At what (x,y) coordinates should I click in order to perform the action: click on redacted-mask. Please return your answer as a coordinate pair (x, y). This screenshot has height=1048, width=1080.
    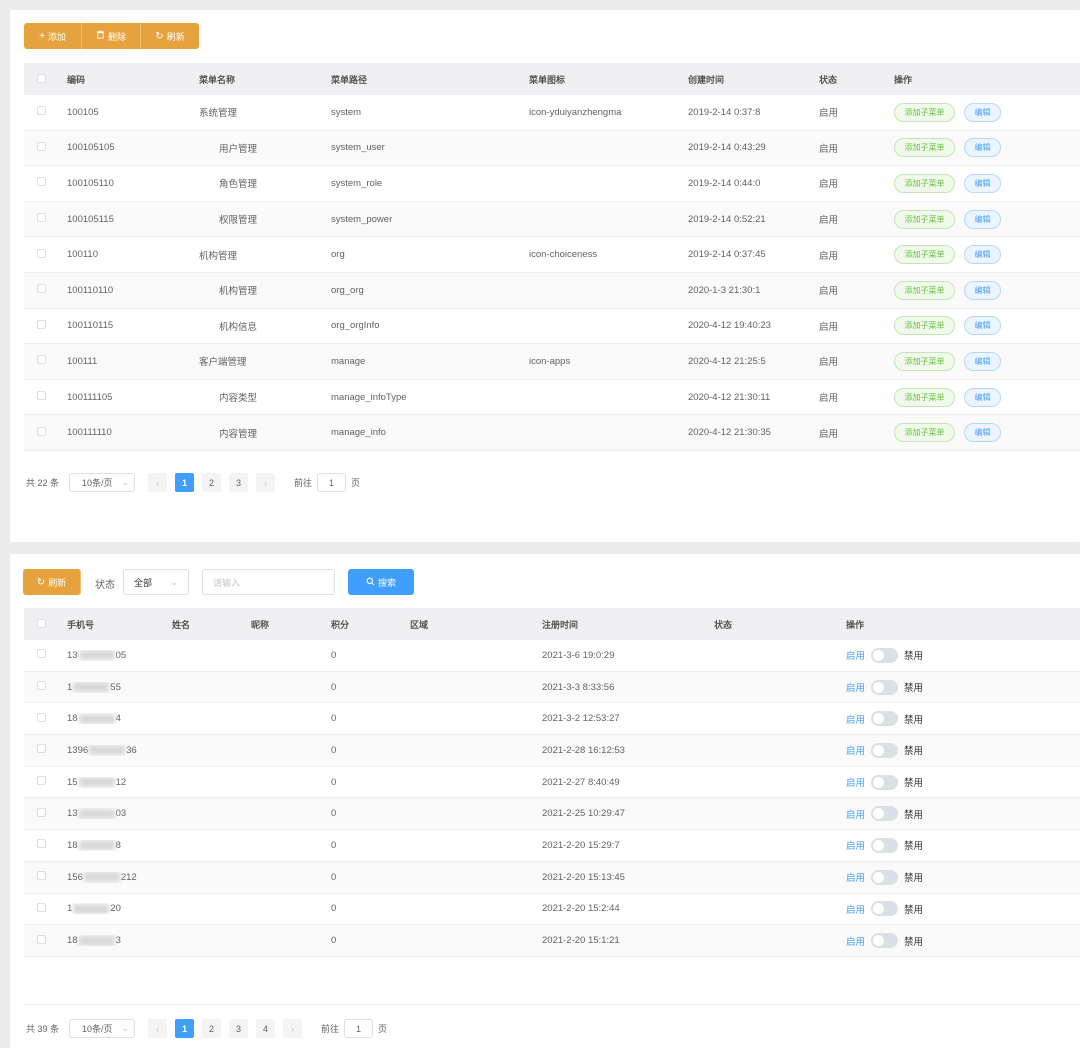
    Looking at the image, I should click on (96, 813).